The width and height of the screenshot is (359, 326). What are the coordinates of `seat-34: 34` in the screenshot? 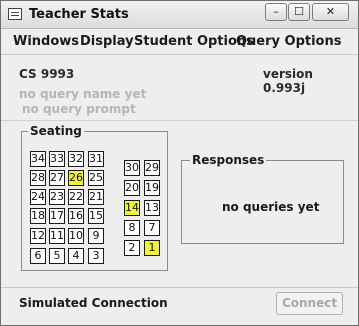 It's located at (38, 159).